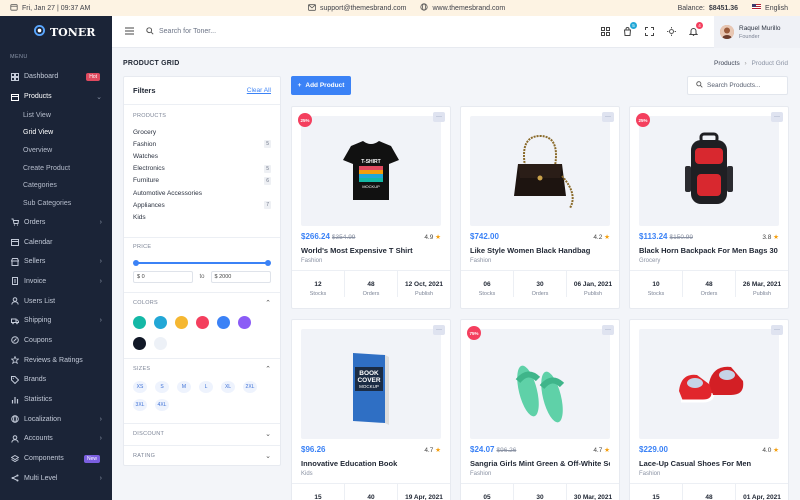 The width and height of the screenshot is (800, 500). I want to click on filter-product-item: Fashion 5, so click(202, 144).